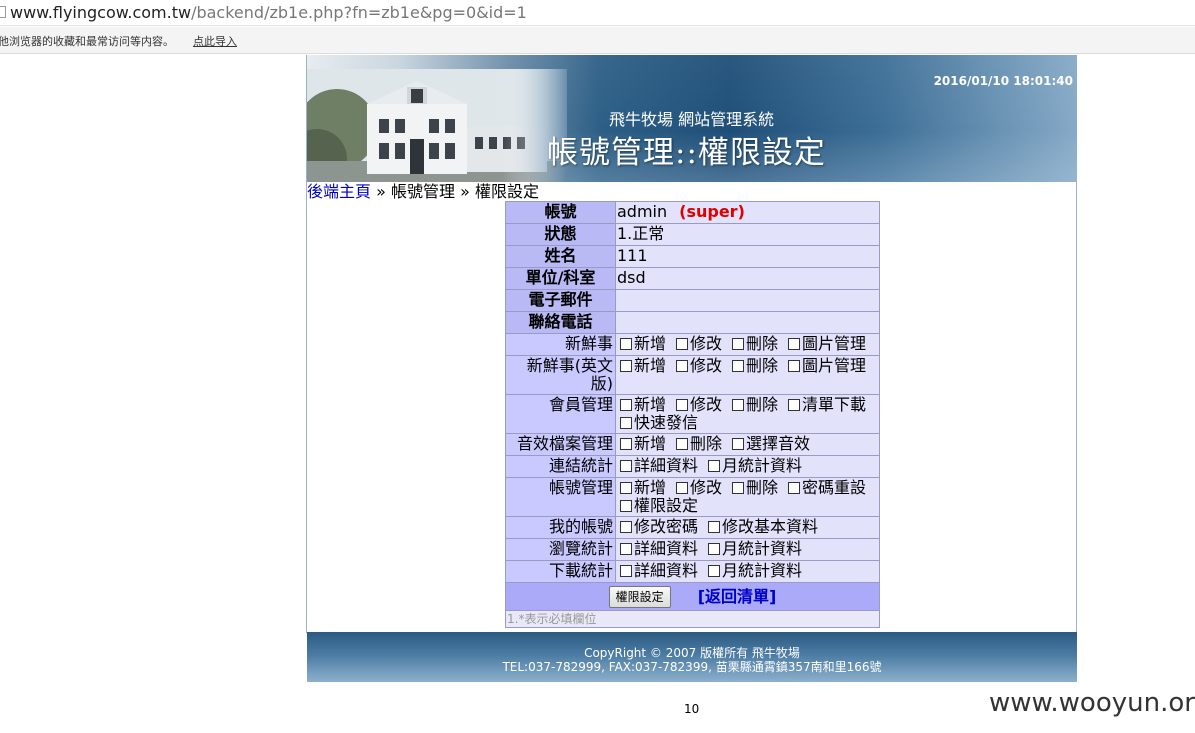 The width and height of the screenshot is (1195, 733). What do you see at coordinates (825, 488) in the screenshot?
I see `permission-option: 密碼重設` at bounding box center [825, 488].